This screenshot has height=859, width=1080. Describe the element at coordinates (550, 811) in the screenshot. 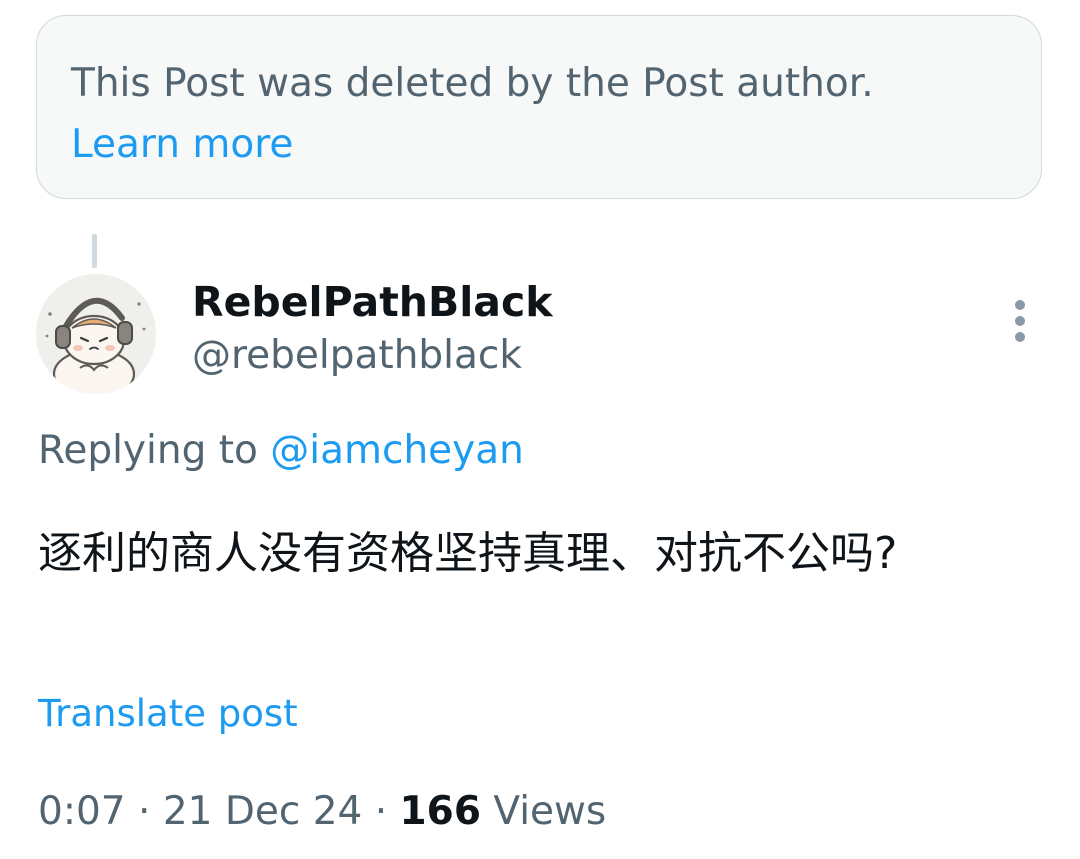

I see `views-label: Views` at that location.